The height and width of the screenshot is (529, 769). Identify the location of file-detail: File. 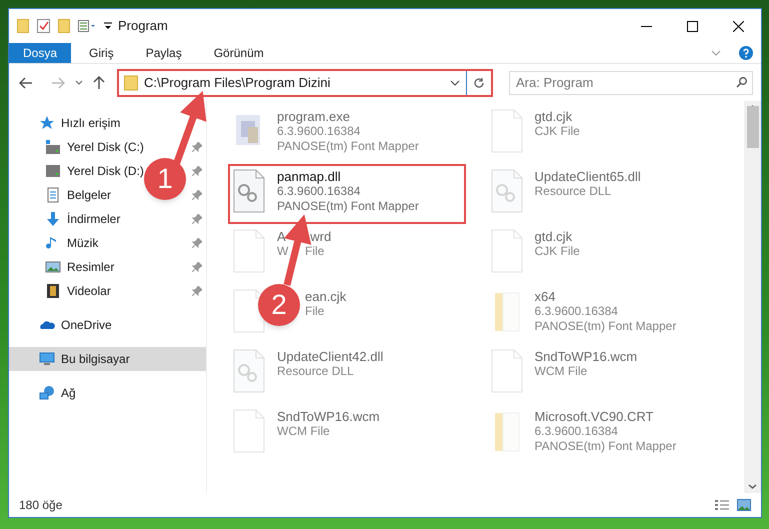
(315, 311).